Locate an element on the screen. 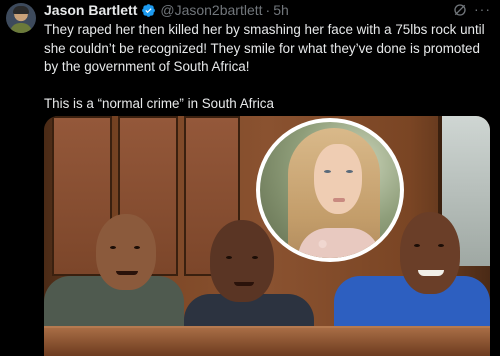  inset-portrait-image is located at coordinates (330, 190).